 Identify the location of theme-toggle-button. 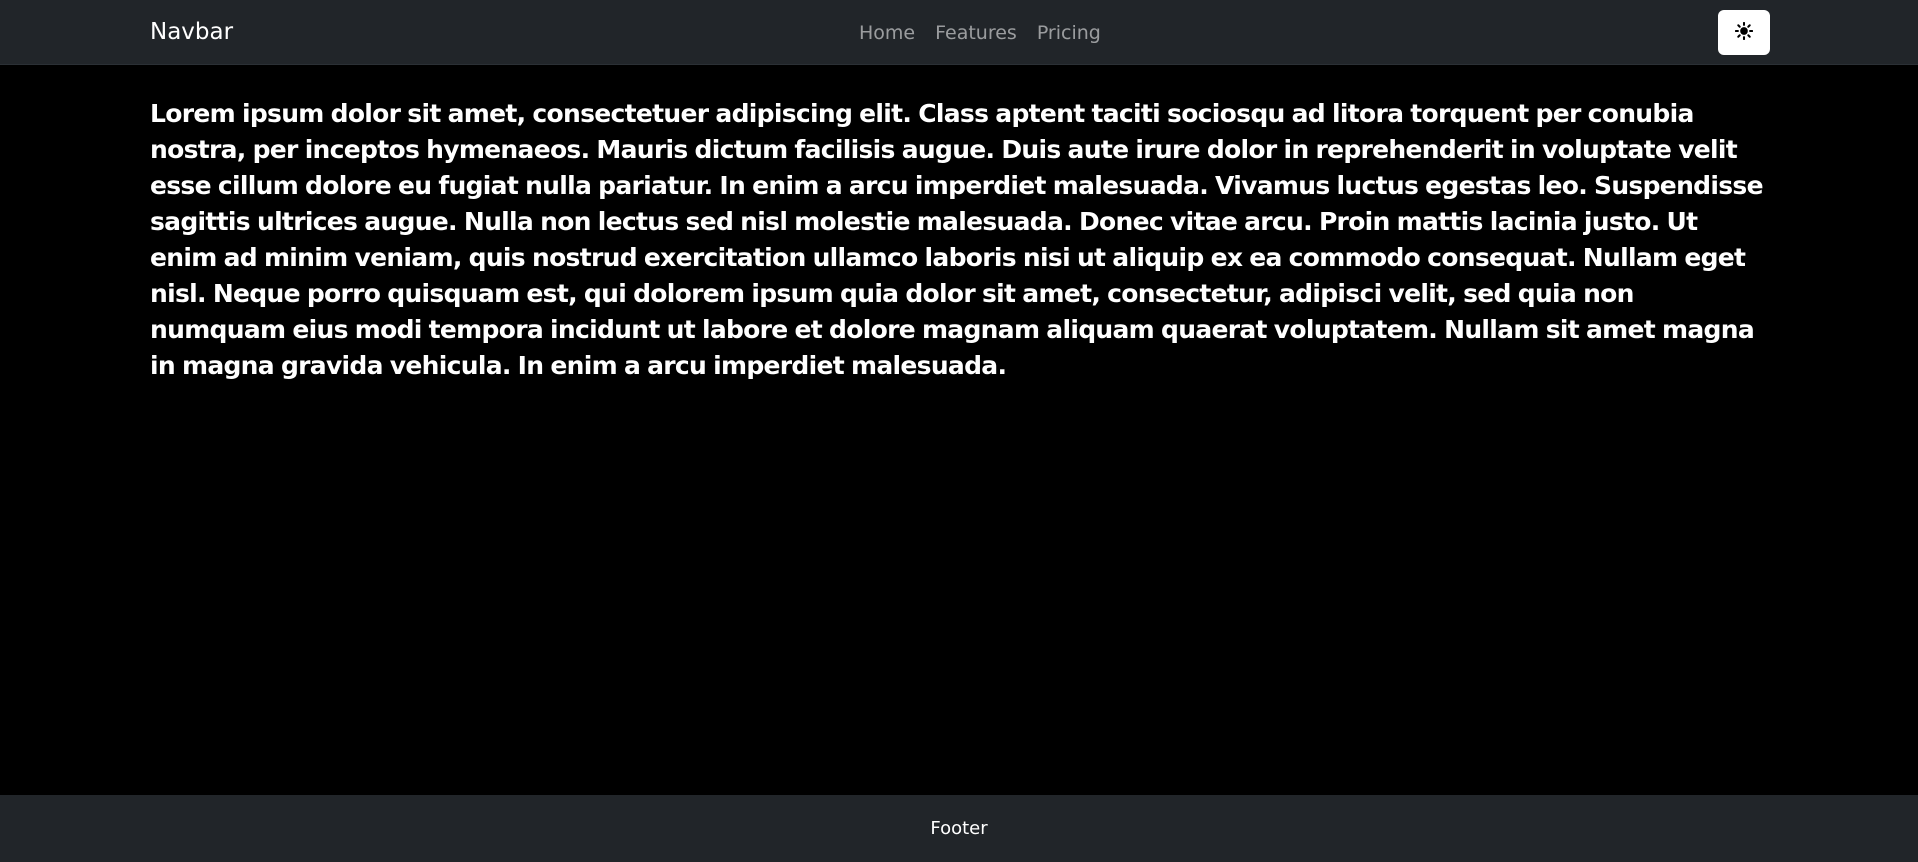
(1744, 32).